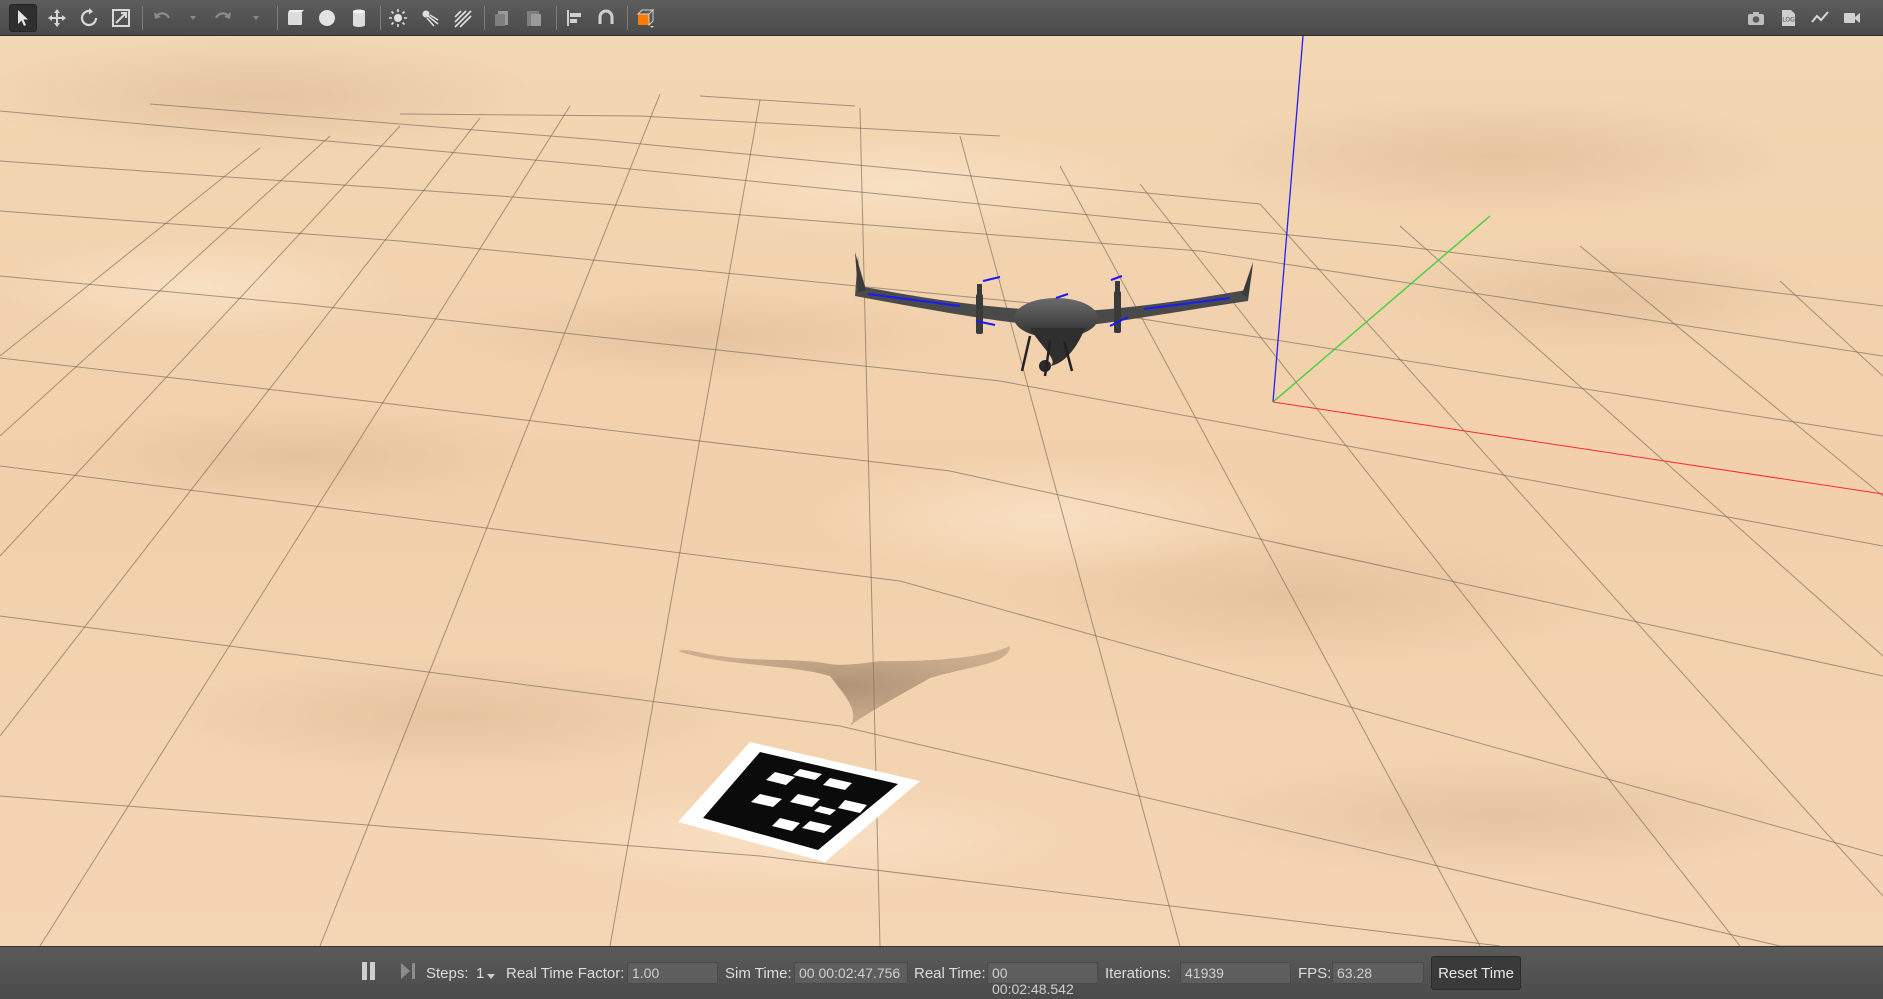  Describe the element at coordinates (89, 18) in the screenshot. I see `rotate-mode-icon` at that location.